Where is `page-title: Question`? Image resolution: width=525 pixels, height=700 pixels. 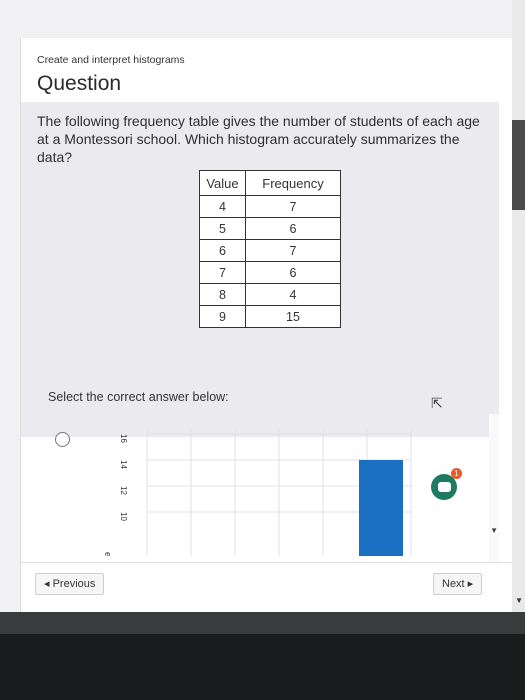
page-title: Question is located at coordinates (79, 83).